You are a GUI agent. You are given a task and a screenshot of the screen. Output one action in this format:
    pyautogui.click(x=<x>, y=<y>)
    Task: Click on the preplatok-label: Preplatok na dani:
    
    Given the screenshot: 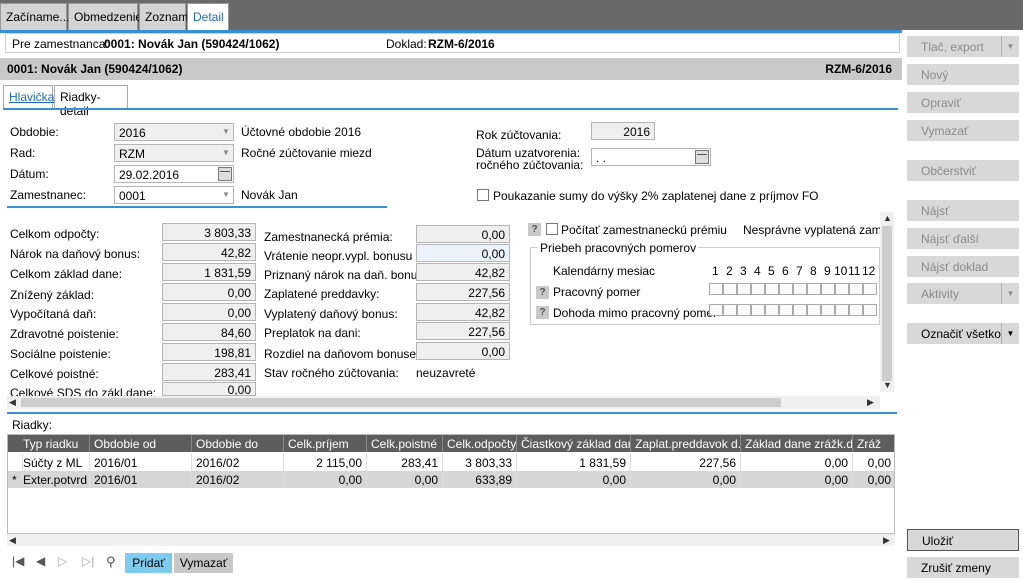 What is the action you would take?
    pyautogui.click(x=312, y=333)
    